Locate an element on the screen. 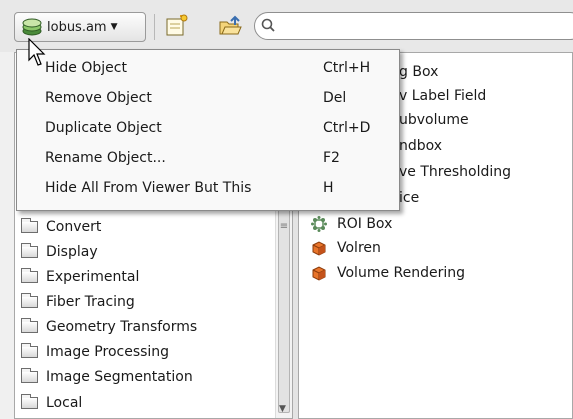  shortcut-label: F2 is located at coordinates (331, 158).